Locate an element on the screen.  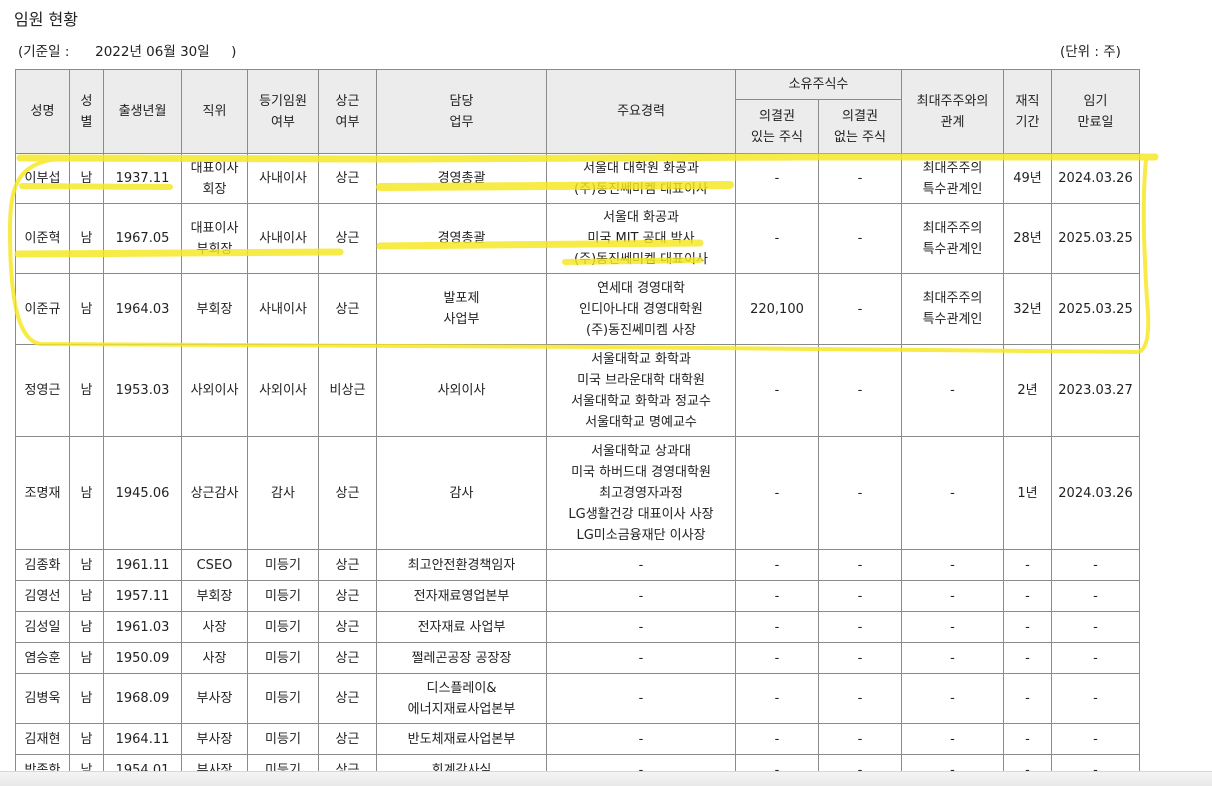
cell-birth: 1967.05 is located at coordinates (142, 238).